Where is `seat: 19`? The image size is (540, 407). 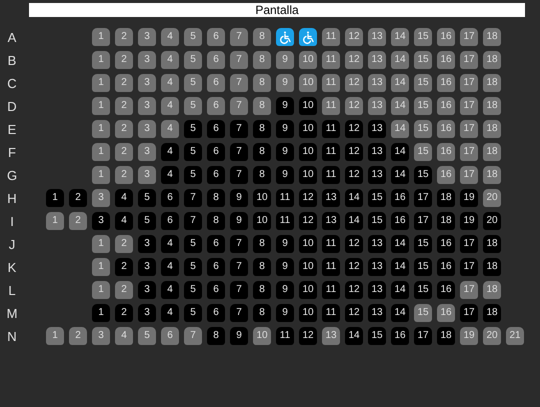
seat: 19 is located at coordinates (469, 336).